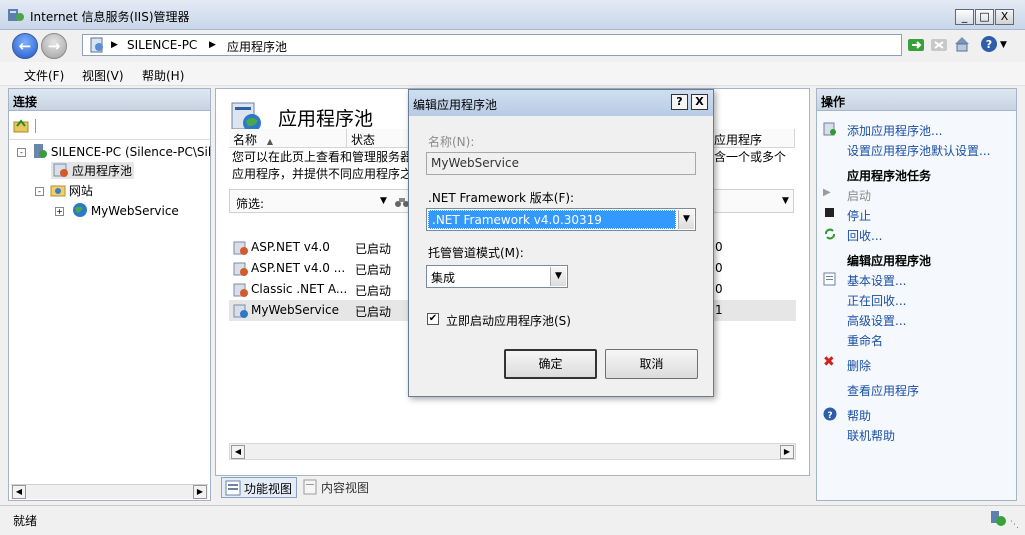 This screenshot has width=1025, height=535. I want to click on close-button: X, so click(1004, 17).